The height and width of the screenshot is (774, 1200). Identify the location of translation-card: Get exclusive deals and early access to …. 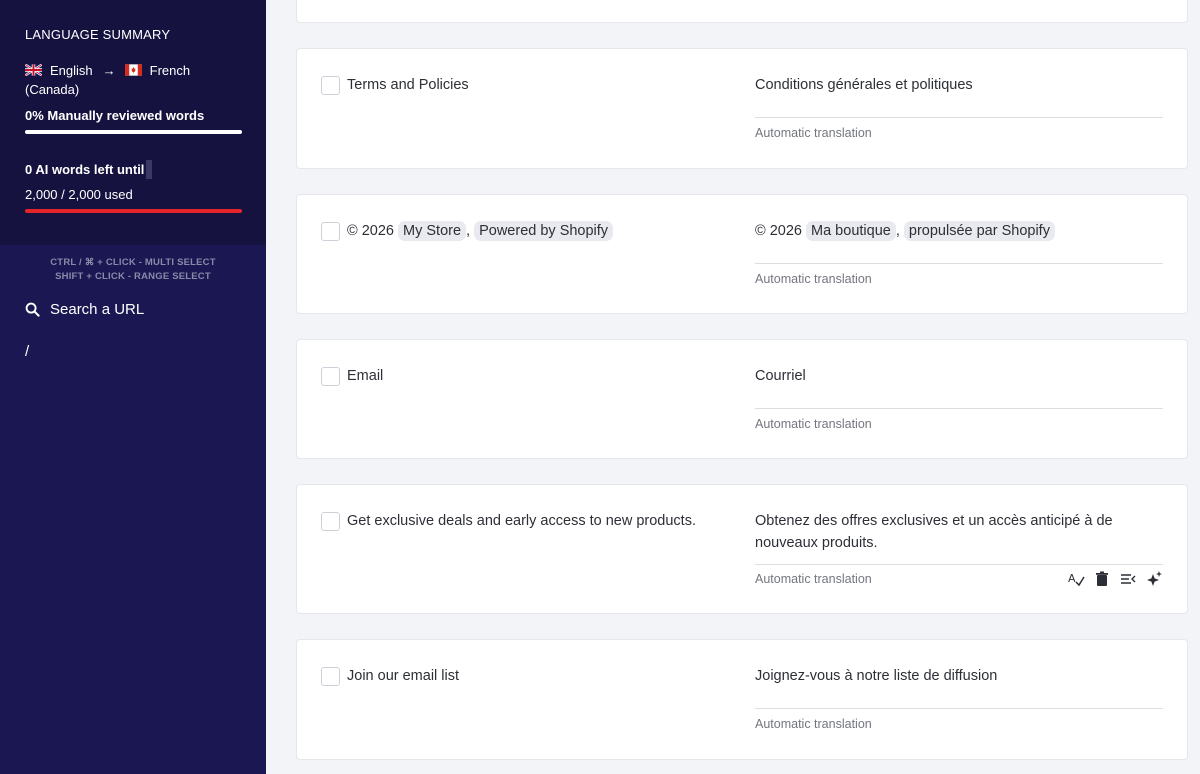
(742, 549).